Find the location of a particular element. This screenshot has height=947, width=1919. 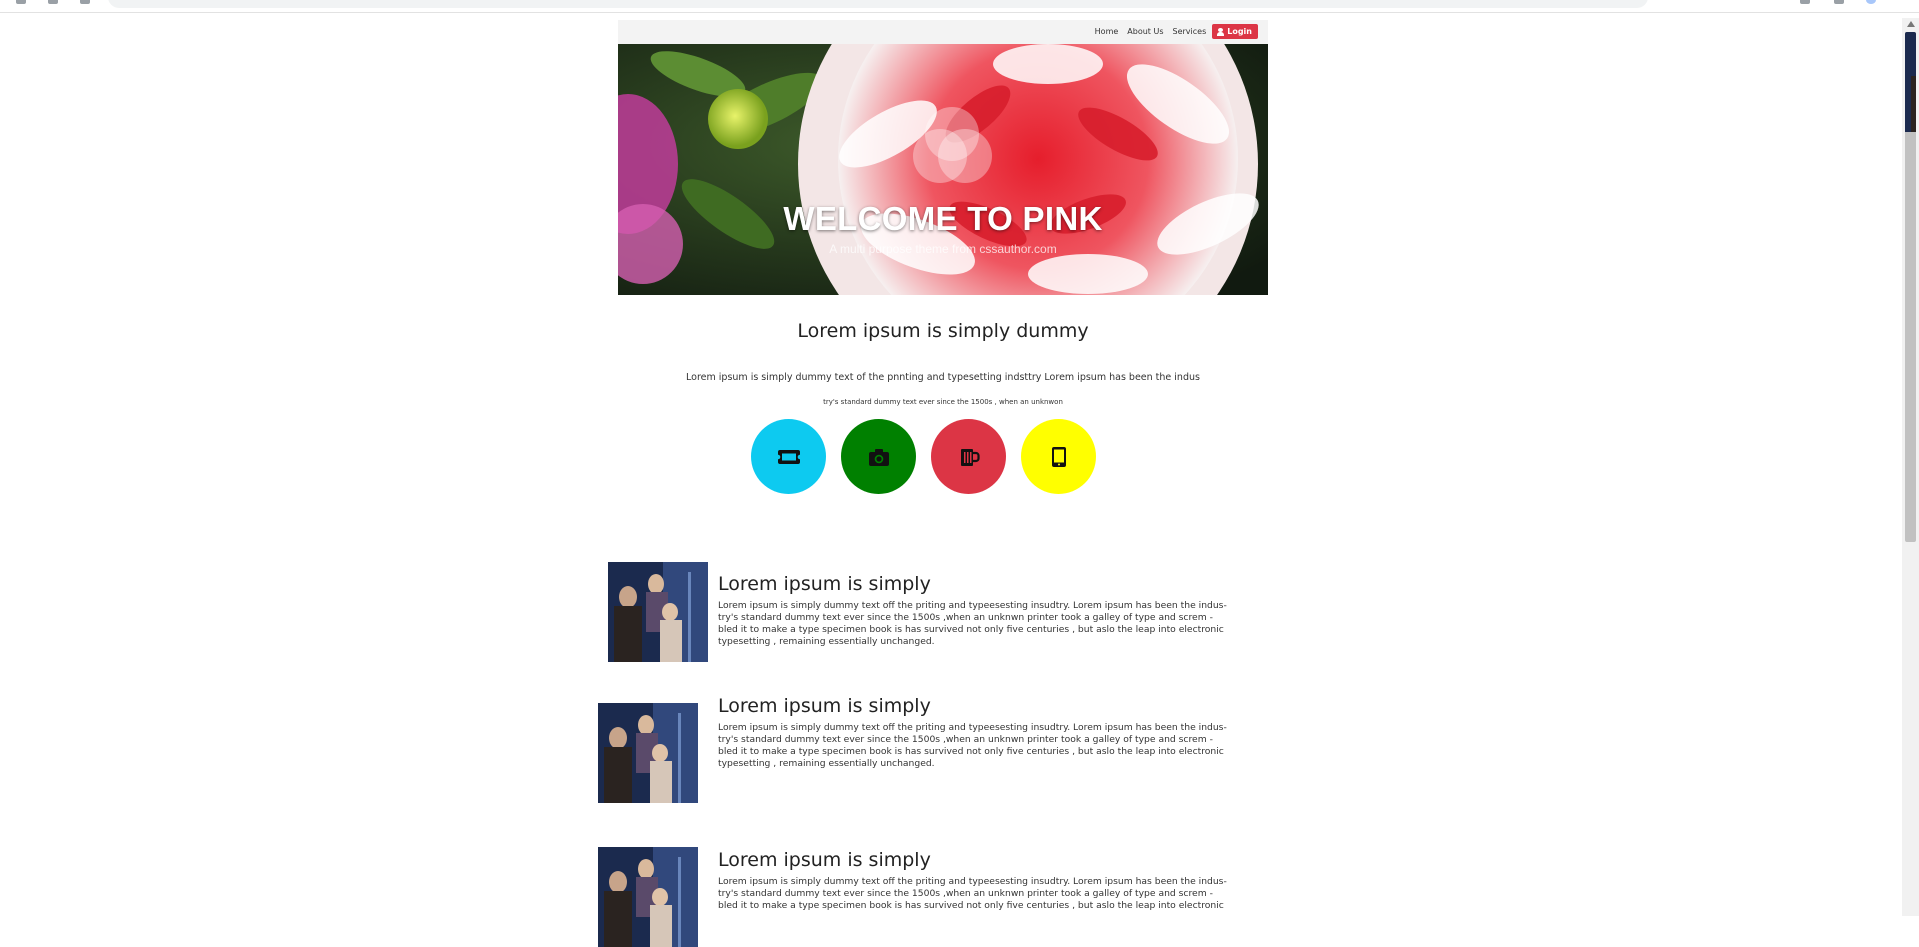

address-bar is located at coordinates (878, 4).